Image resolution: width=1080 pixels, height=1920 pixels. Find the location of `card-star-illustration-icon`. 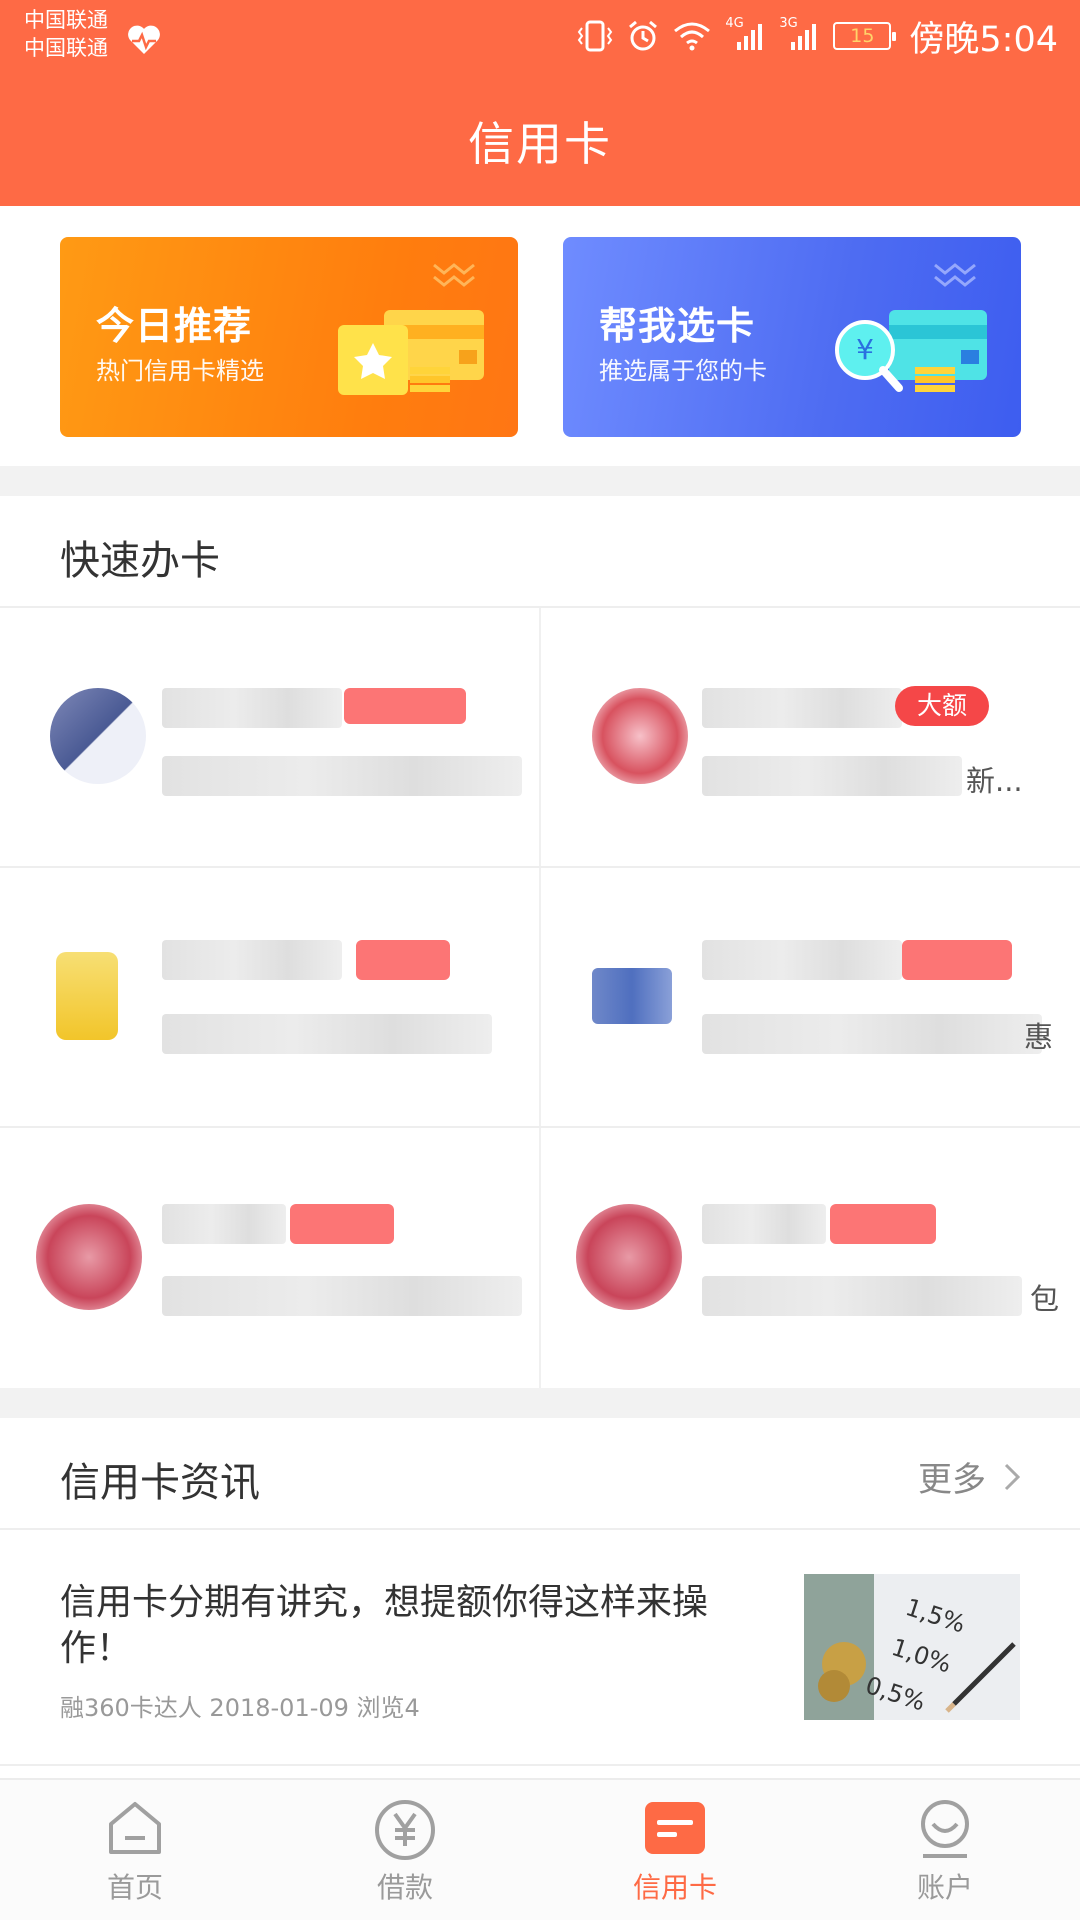

card-star-illustration-icon is located at coordinates (411, 329).